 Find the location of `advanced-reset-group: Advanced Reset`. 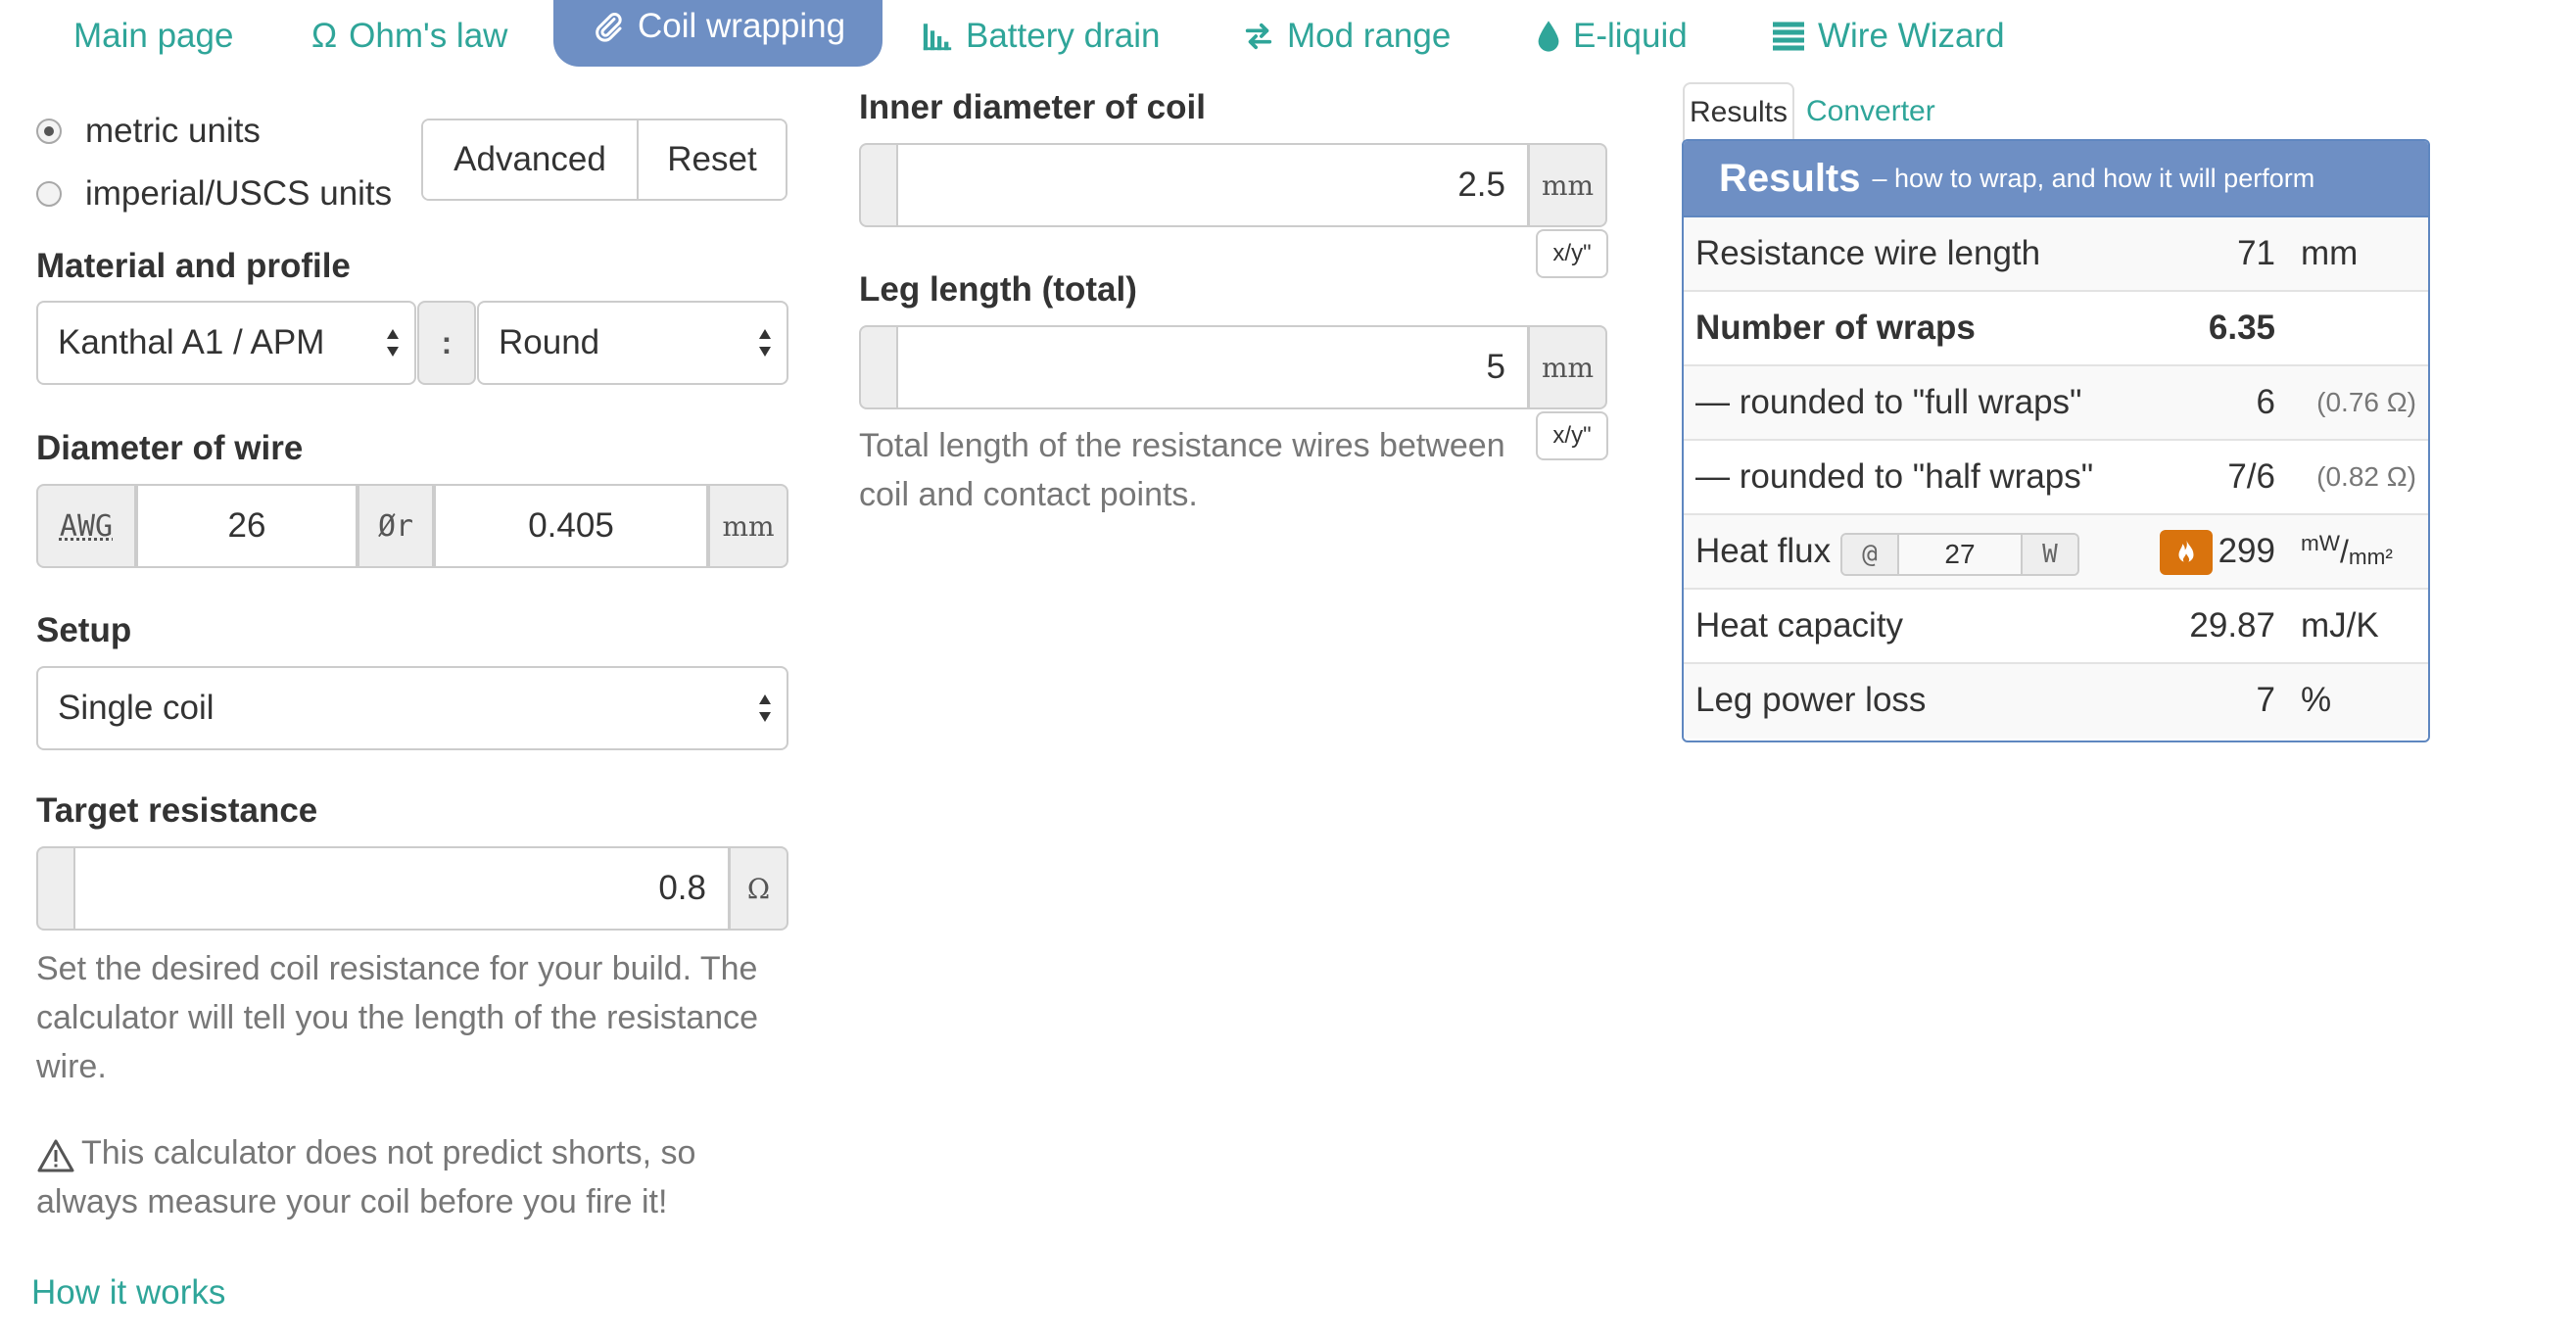

advanced-reset-group: Advanced Reset is located at coordinates (604, 160).